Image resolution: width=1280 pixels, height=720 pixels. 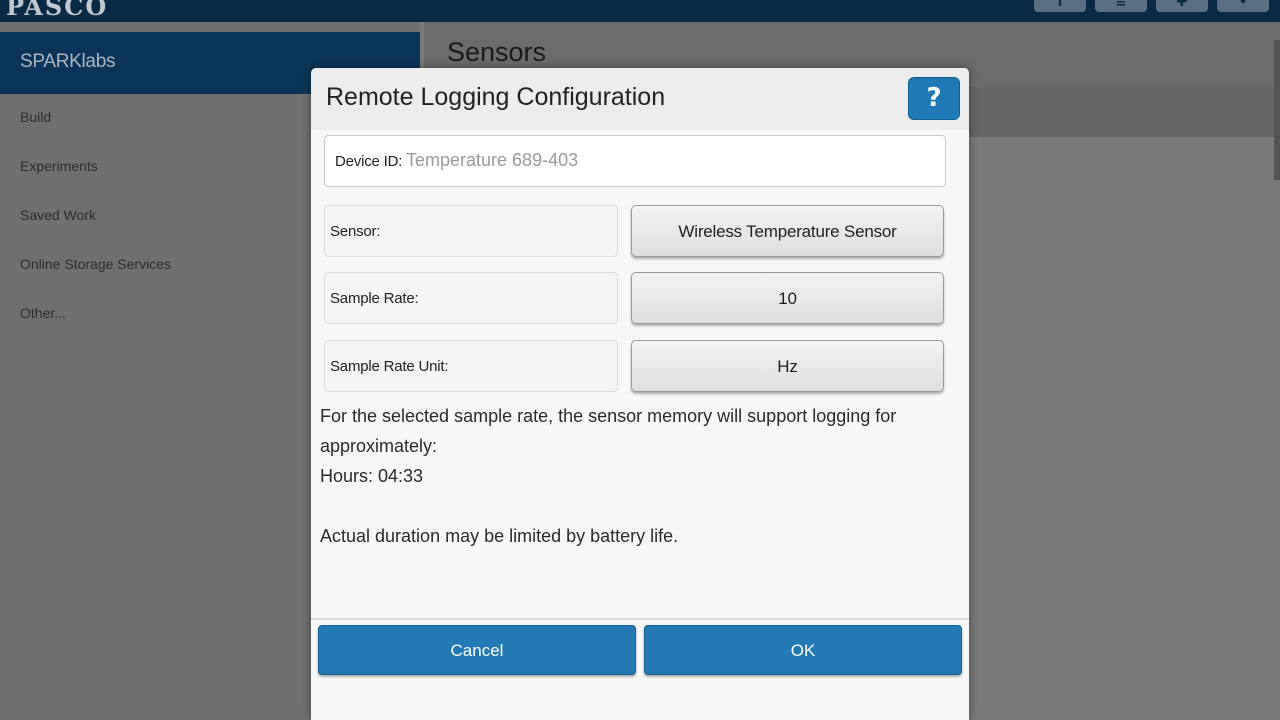 I want to click on menu-icon: ≡, so click(x=1121, y=5).